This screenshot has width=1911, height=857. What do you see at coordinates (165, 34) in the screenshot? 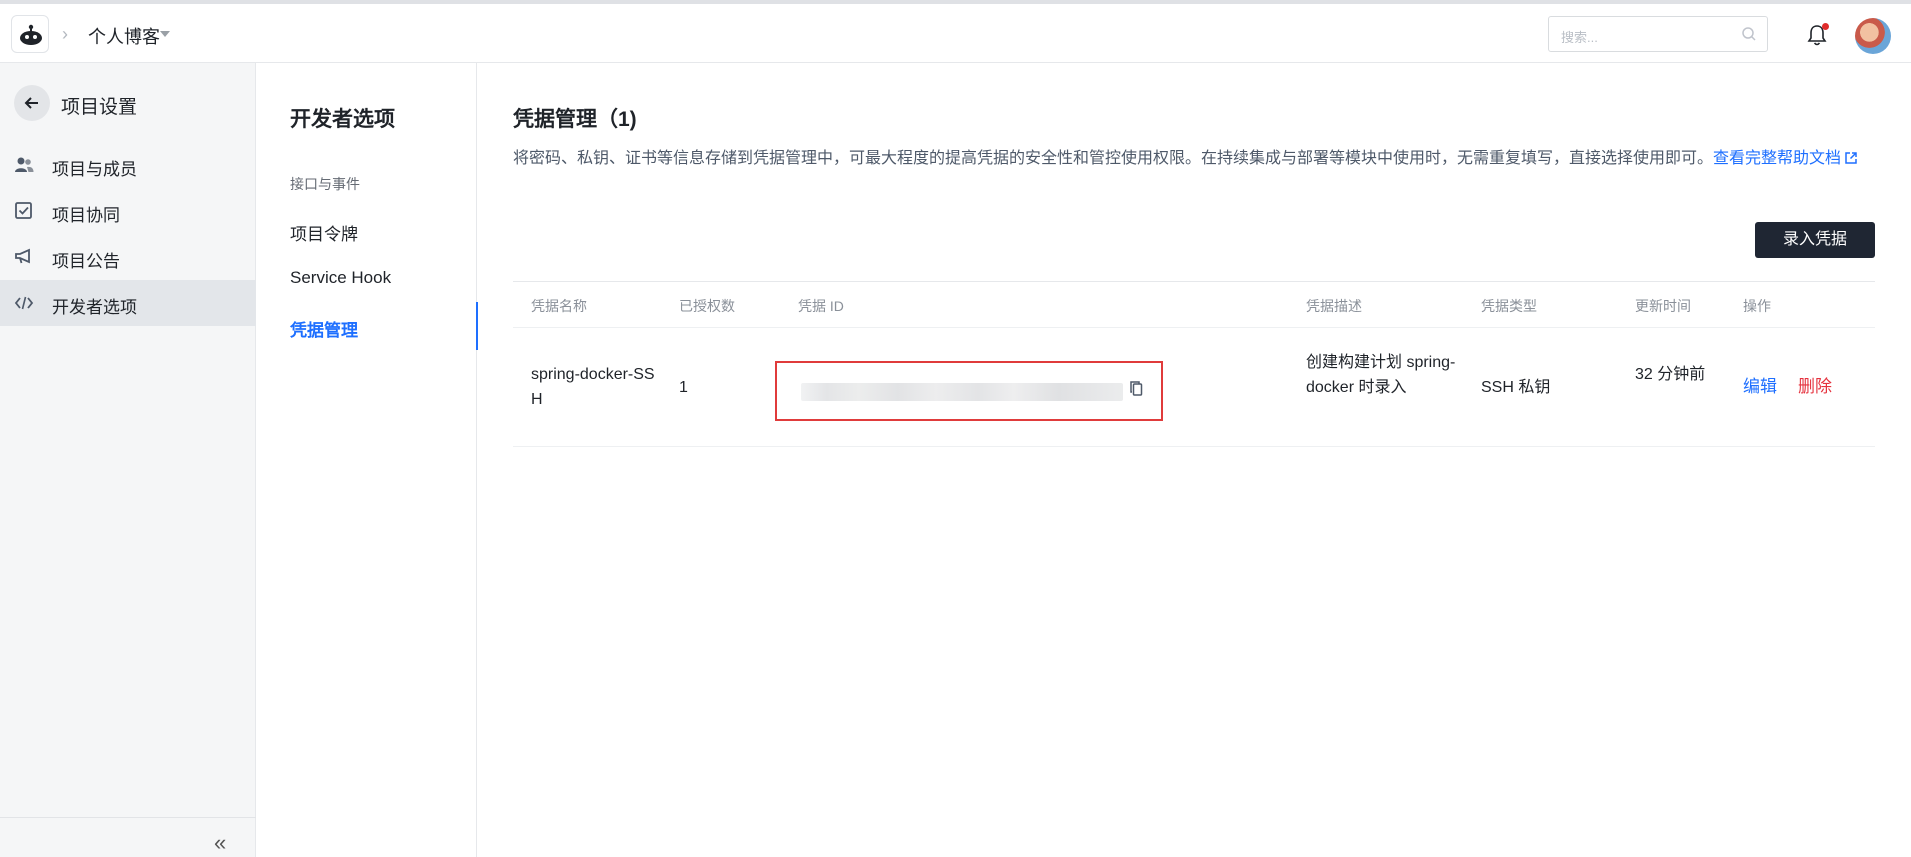
I see `caret-down-icon` at bounding box center [165, 34].